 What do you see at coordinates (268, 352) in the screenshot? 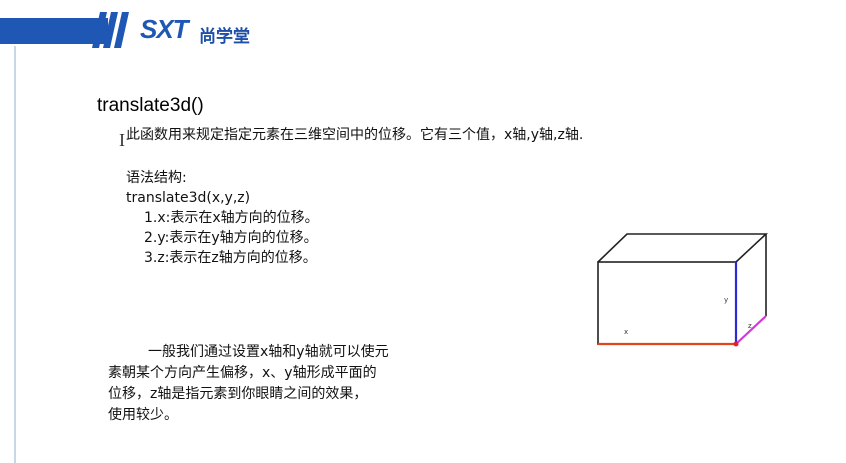
I see `summary-line: 一般我们通过设置x轴和y轴就可以使元` at bounding box center [268, 352].